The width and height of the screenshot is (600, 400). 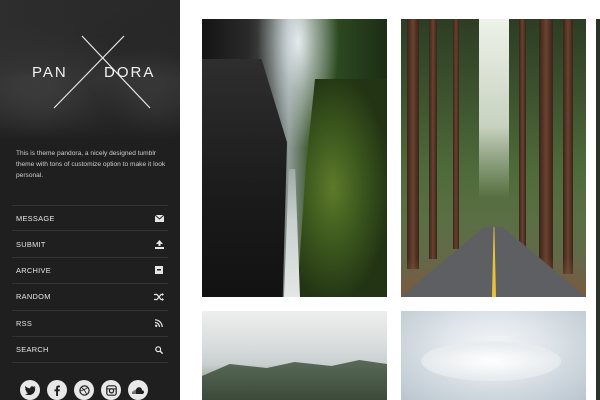 I want to click on menu-item-submit: SUBMIT, so click(x=90, y=244).